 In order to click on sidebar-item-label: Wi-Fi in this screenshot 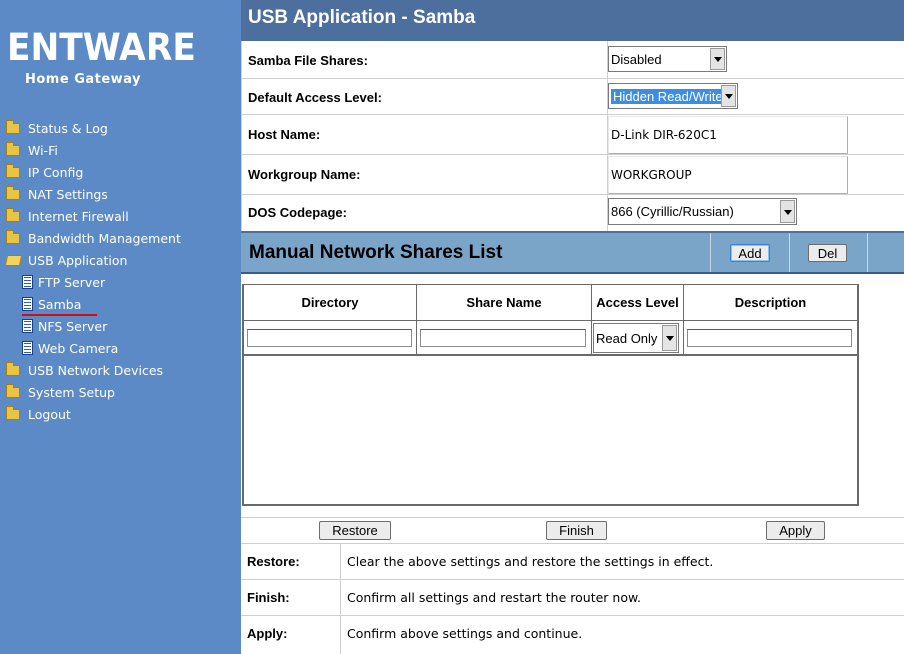, I will do `click(43, 150)`.